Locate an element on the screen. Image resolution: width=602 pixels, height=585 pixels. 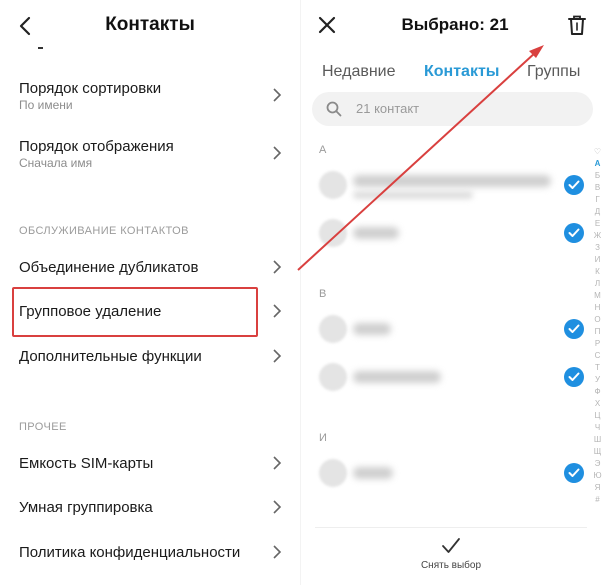
tab-contacts: Контакты is located at coordinates (461, 72).